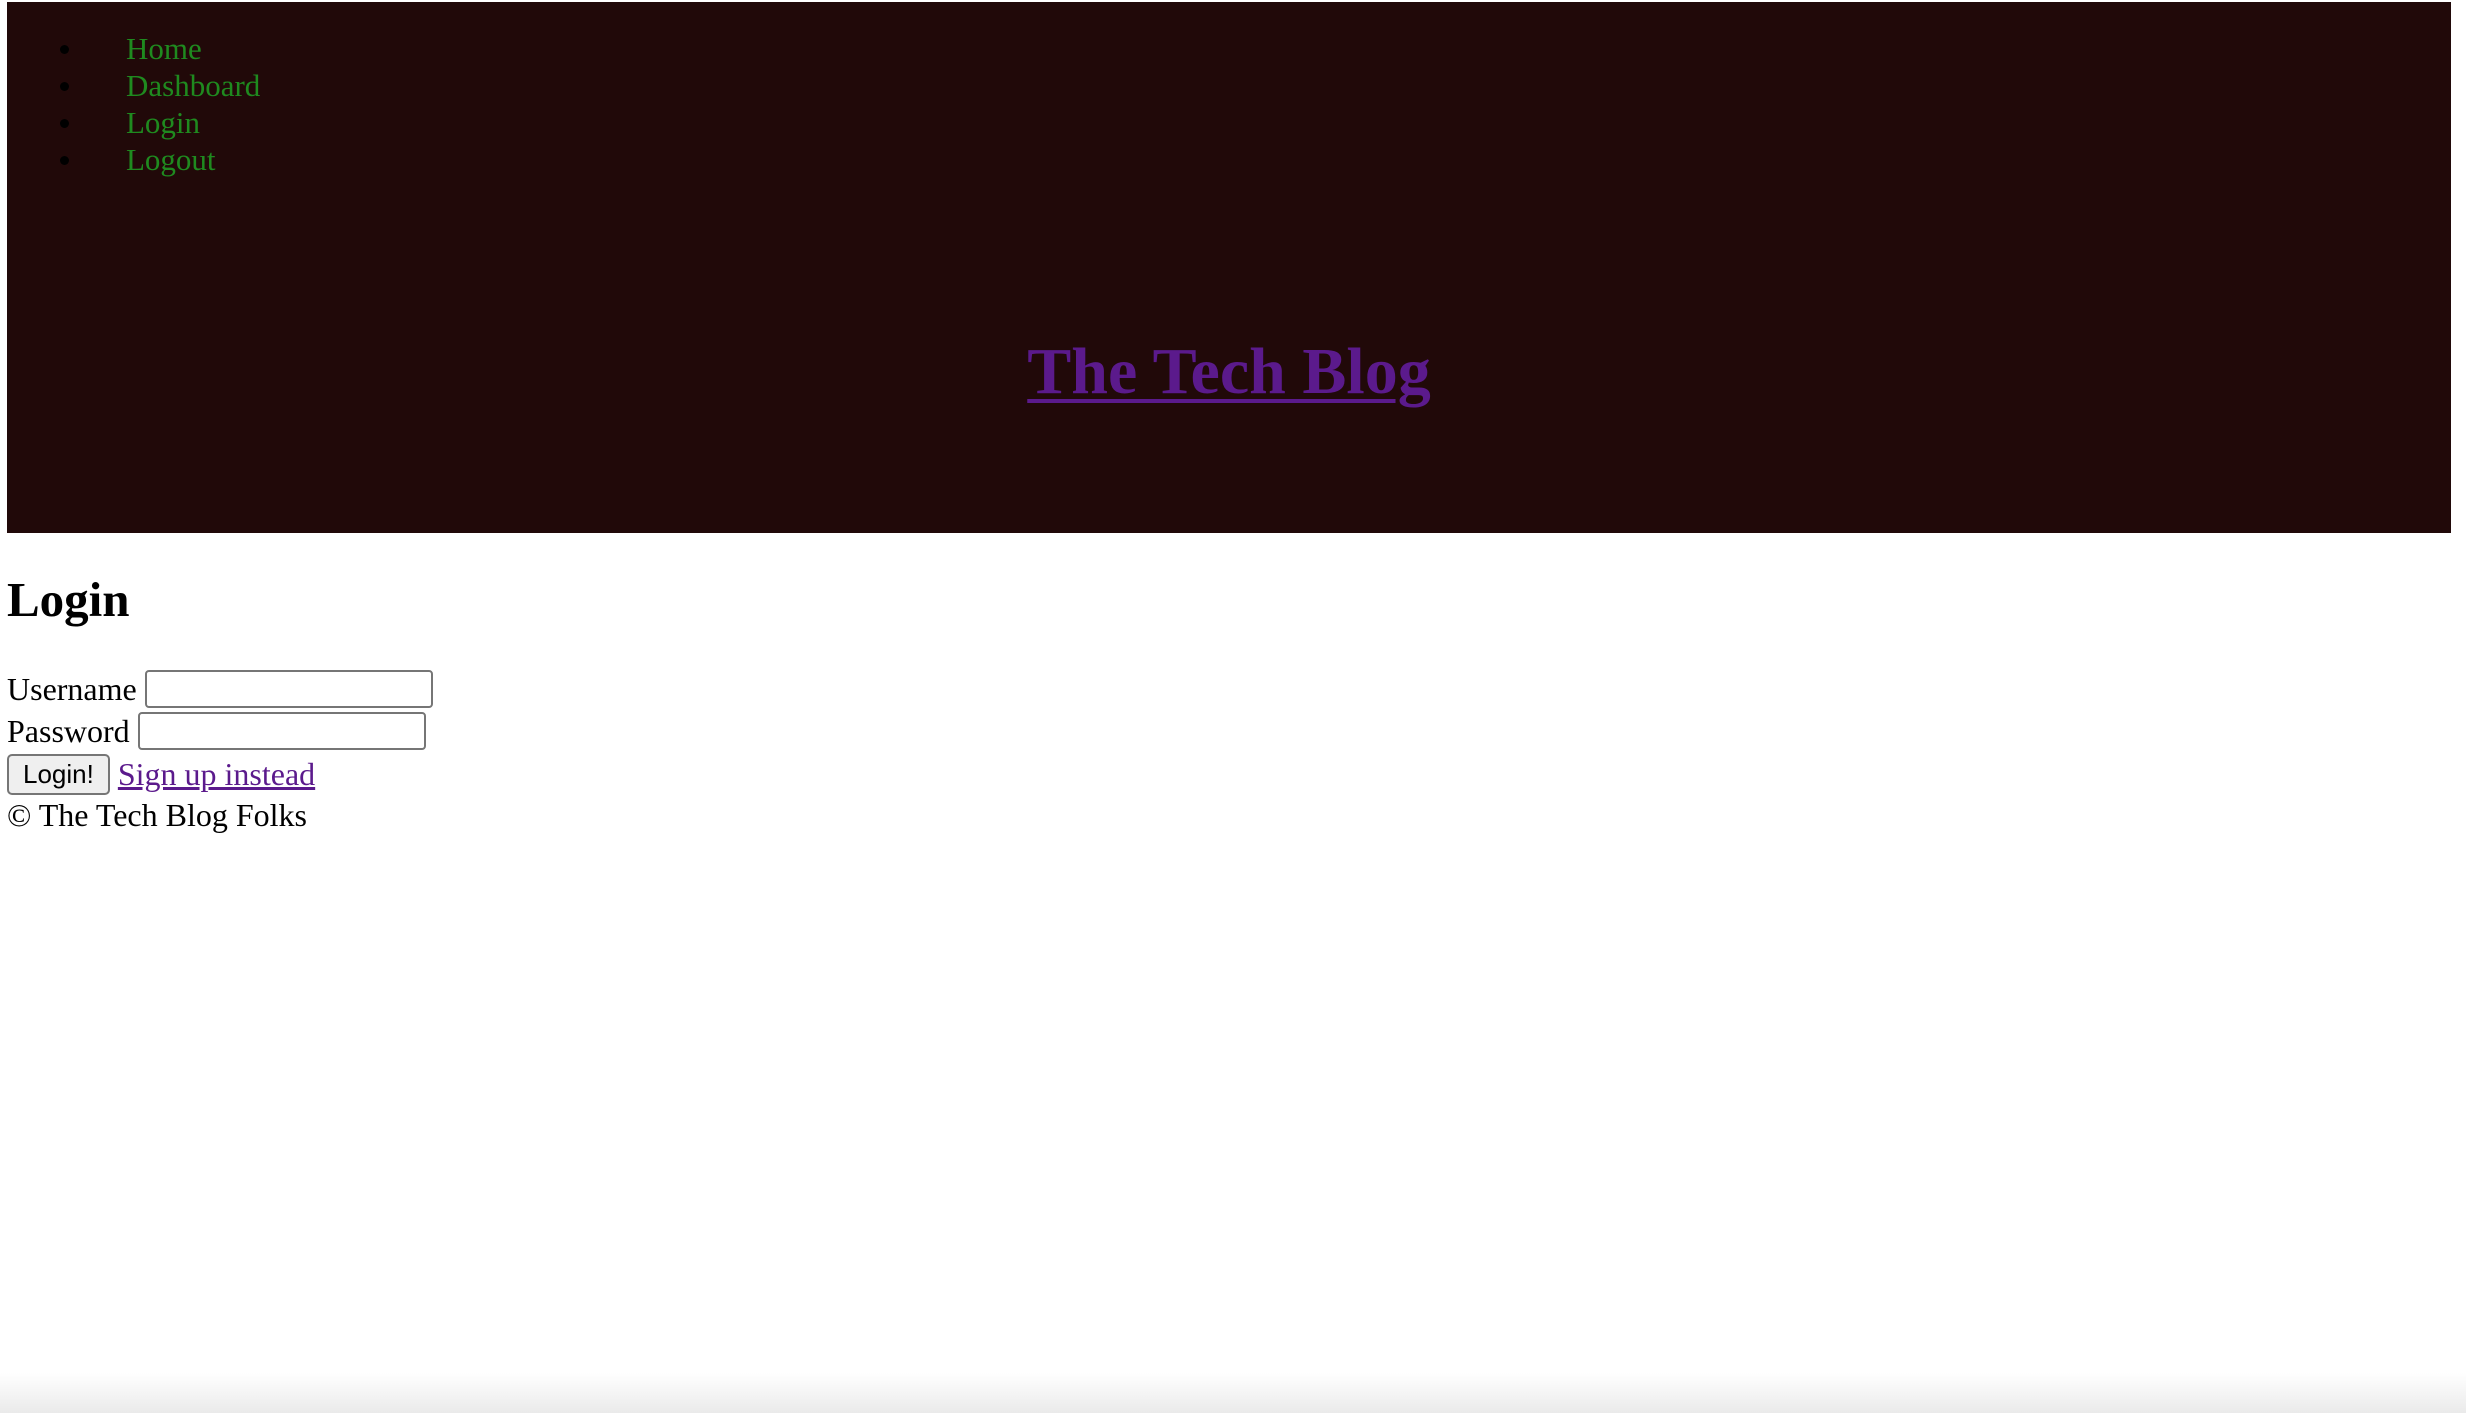  What do you see at coordinates (58, 774) in the screenshot?
I see `login-button: Login!` at bounding box center [58, 774].